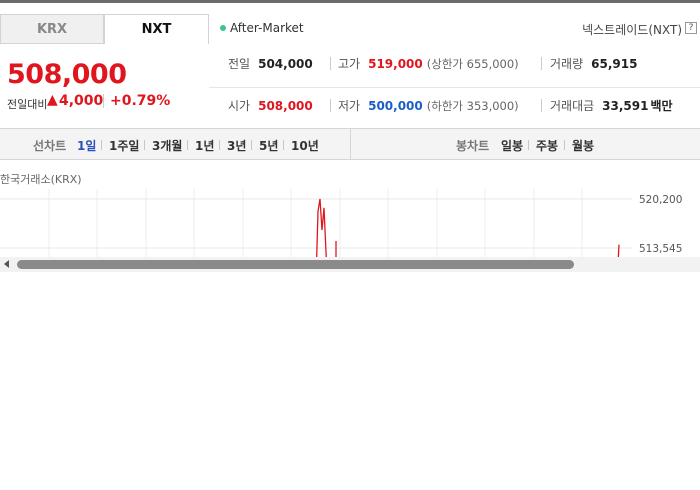 This screenshot has width=700, height=490. I want to click on period-1d: 1일, so click(86, 145).